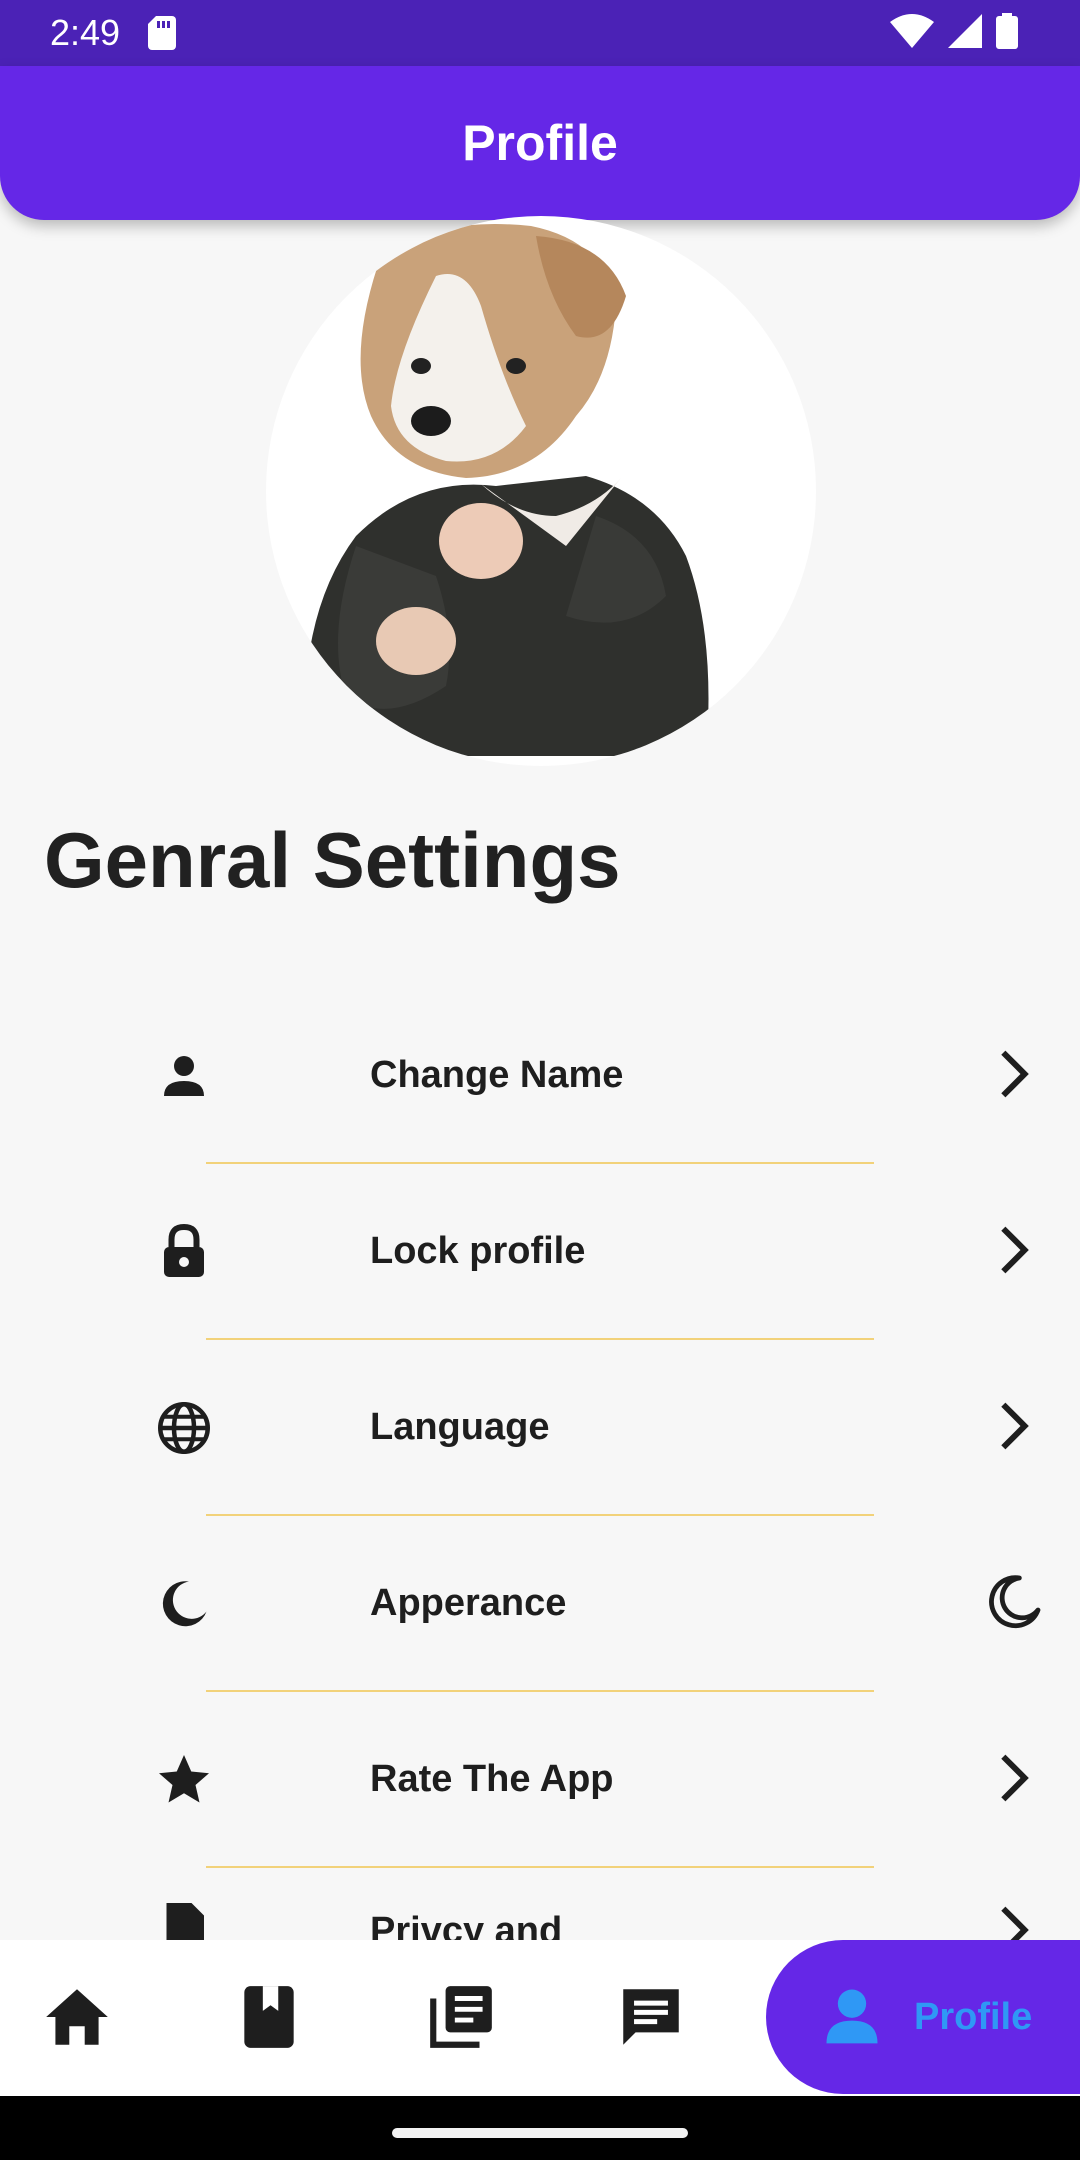 This screenshot has width=1080, height=2160. What do you see at coordinates (184, 1919) in the screenshot?
I see `document-icon` at bounding box center [184, 1919].